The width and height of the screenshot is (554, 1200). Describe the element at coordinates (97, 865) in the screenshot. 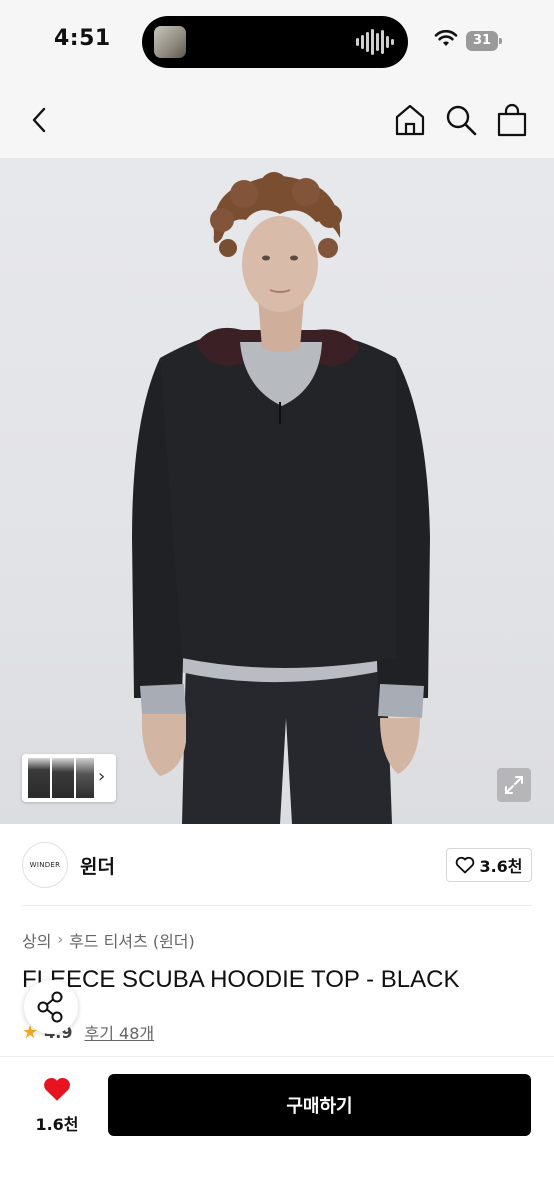

I see `brand-name: 윈더` at that location.